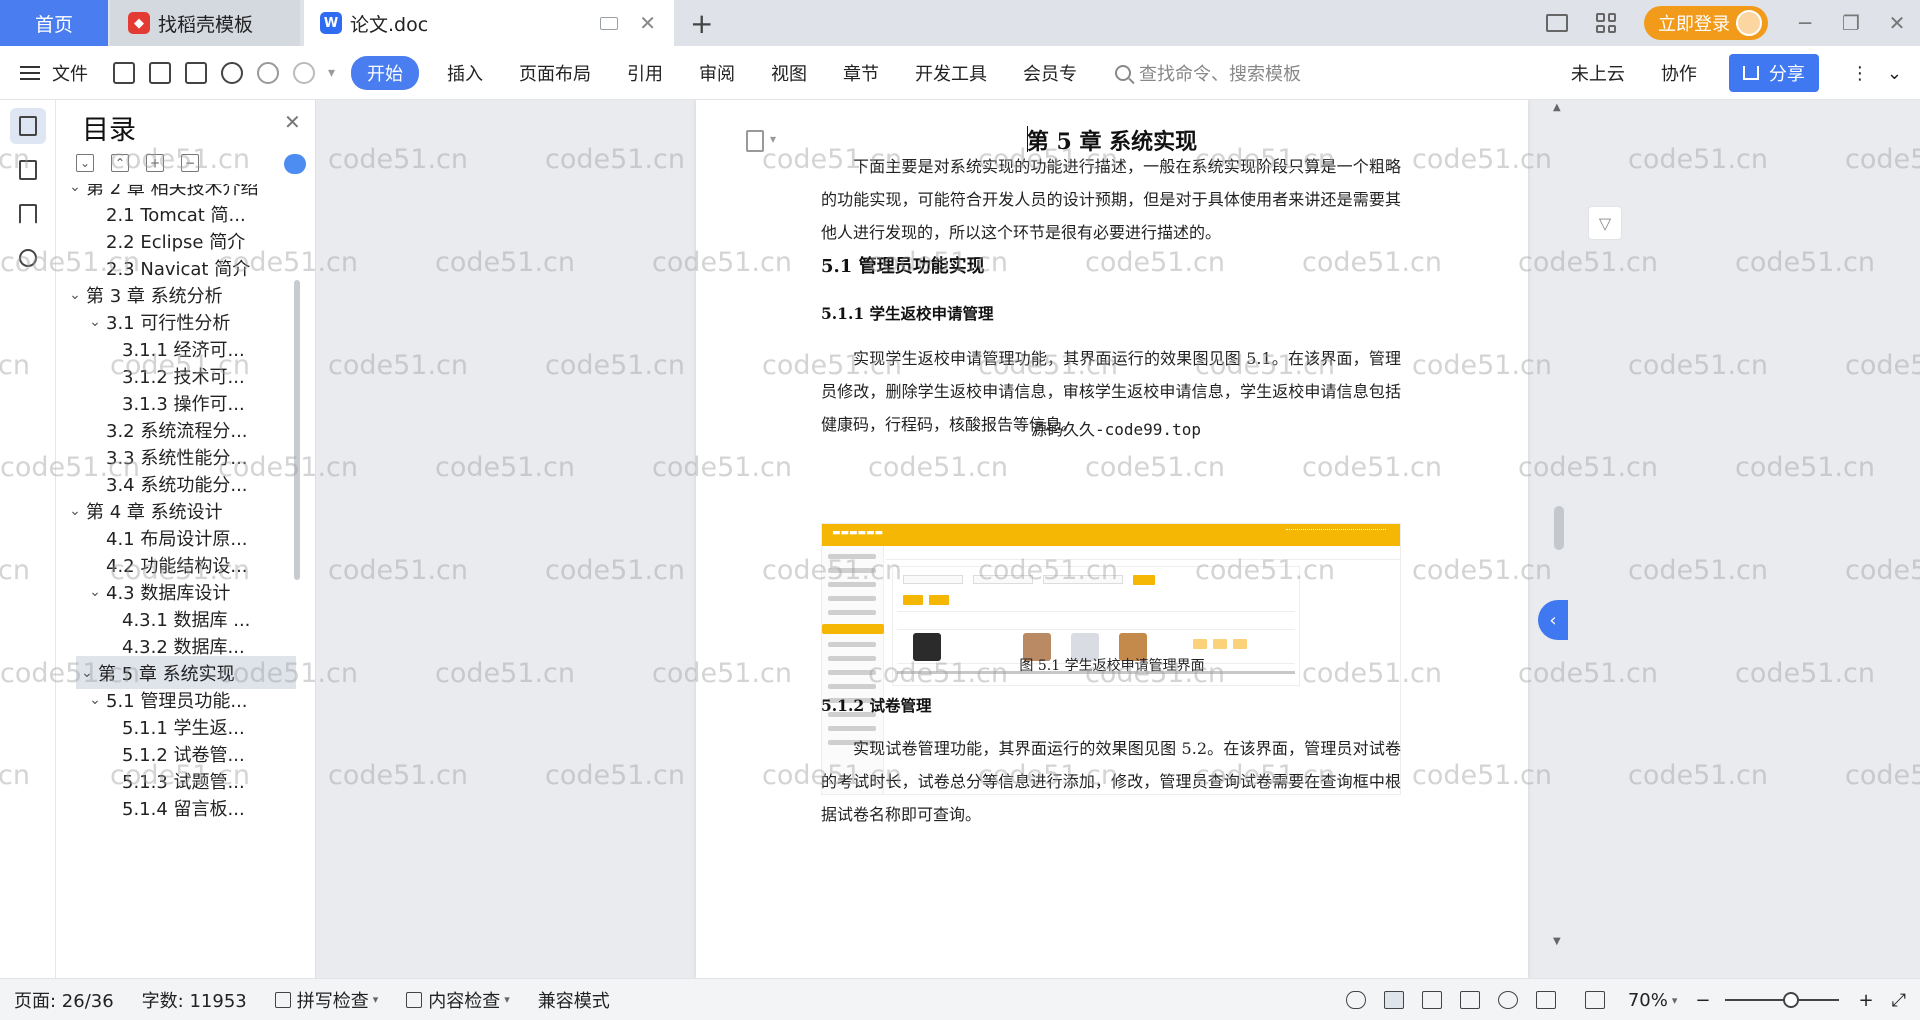 The image size is (1920, 1020). Describe the element at coordinates (124, 72) in the screenshot. I see `save-icon` at that location.